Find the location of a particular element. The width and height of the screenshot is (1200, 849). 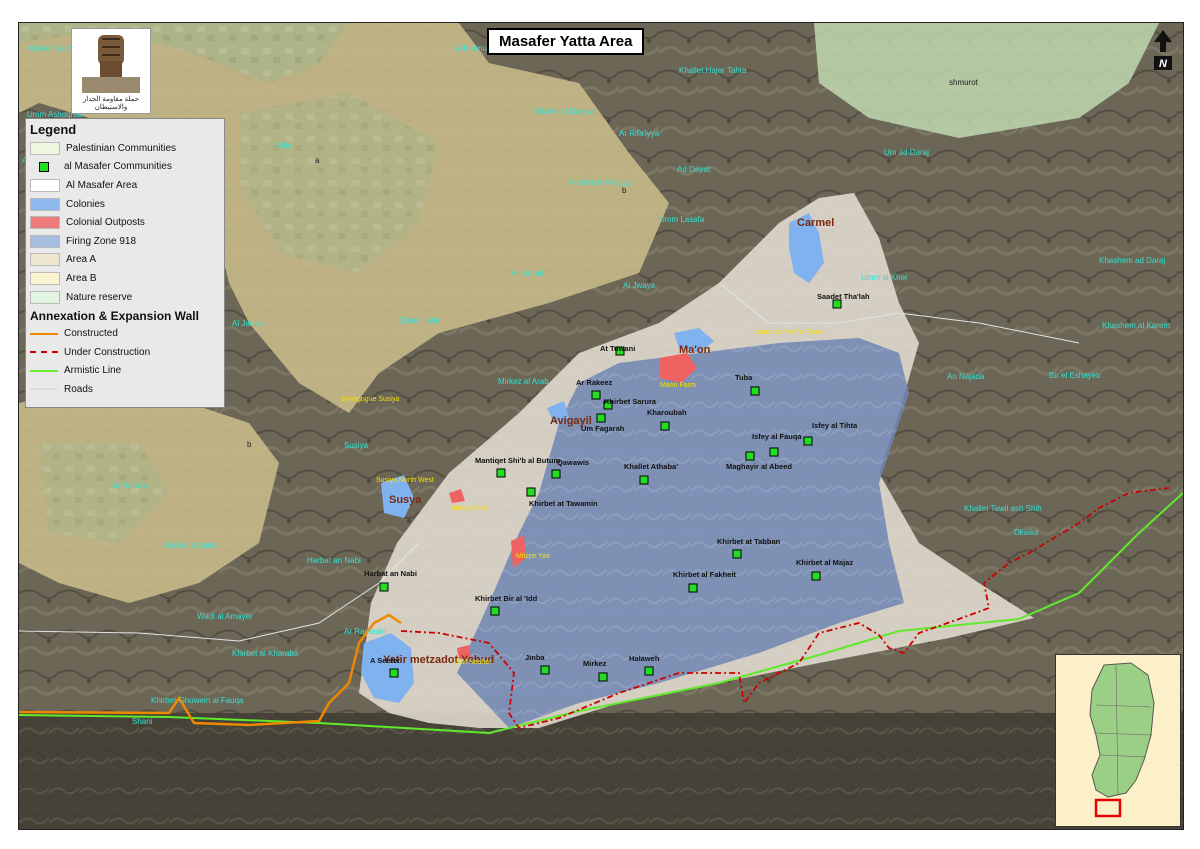

place-label: Harbat an Nabi is located at coordinates (334, 560).